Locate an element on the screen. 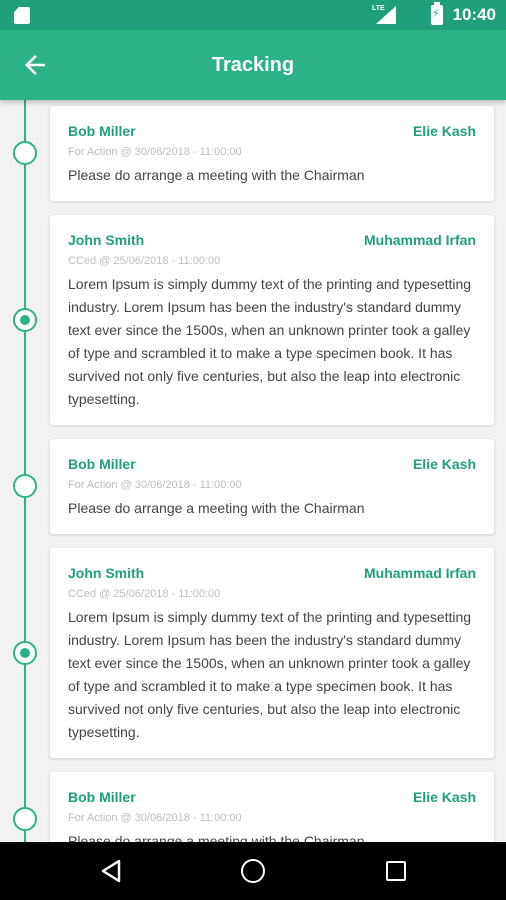 The height and width of the screenshot is (900, 506). navigation-bar is located at coordinates (253, 871).